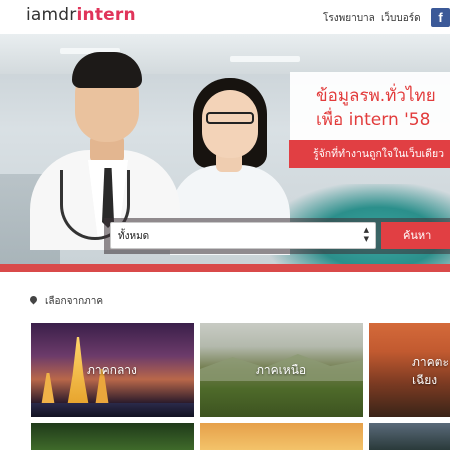  What do you see at coordinates (112, 410) in the screenshot?
I see `river-image` at bounding box center [112, 410].